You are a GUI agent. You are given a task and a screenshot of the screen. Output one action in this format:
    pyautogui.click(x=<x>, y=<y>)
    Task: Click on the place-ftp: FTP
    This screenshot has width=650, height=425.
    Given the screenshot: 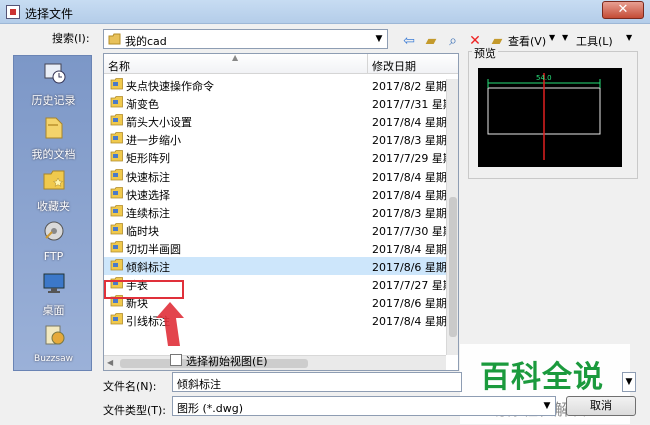 What is the action you would take?
    pyautogui.click(x=53, y=242)
    